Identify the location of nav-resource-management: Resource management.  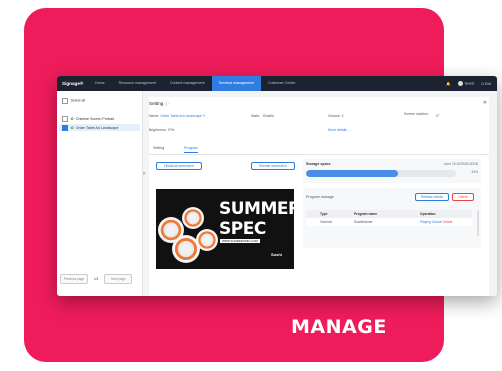
(137, 83).